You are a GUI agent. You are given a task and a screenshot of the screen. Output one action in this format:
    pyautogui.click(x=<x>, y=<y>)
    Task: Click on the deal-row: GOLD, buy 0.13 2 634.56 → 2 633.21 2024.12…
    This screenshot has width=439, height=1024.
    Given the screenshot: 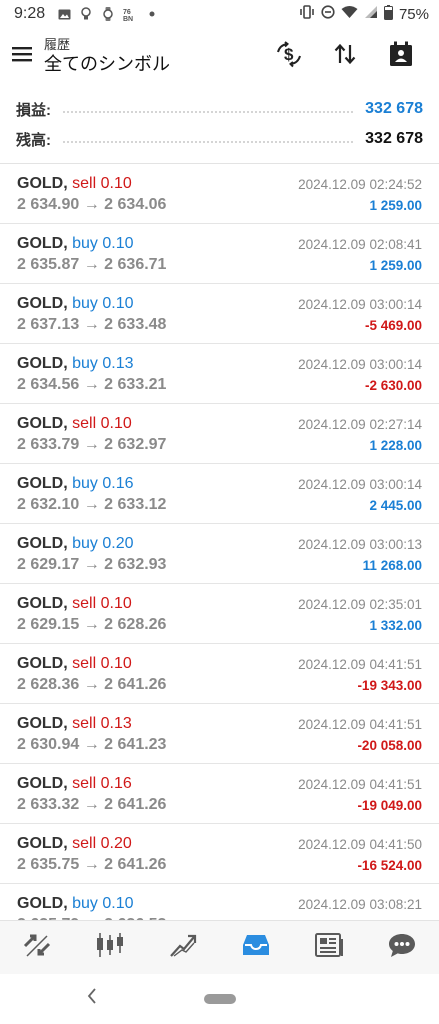 What is the action you would take?
    pyautogui.click(x=219, y=374)
    